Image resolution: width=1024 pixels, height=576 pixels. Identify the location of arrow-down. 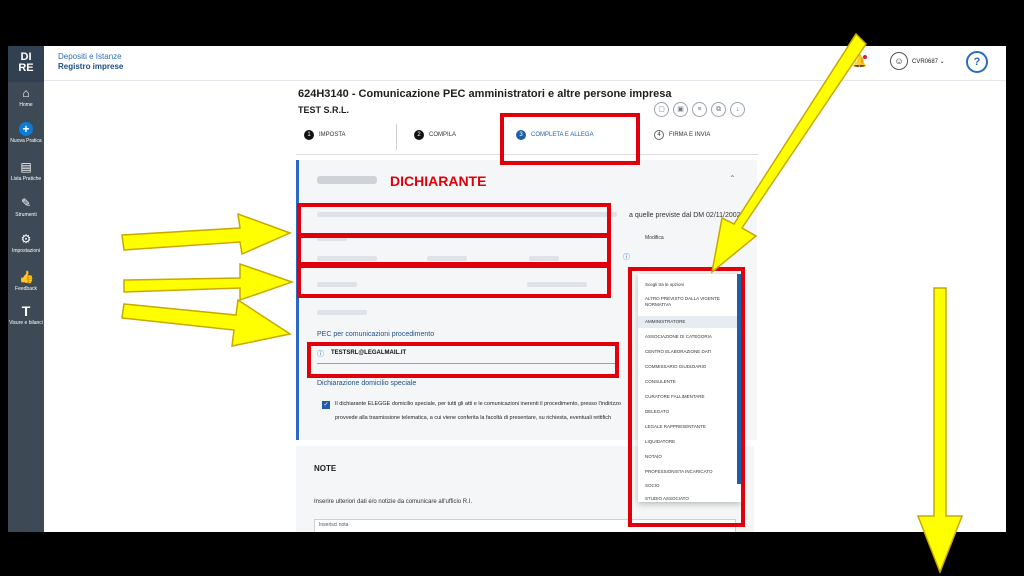
(940, 431).